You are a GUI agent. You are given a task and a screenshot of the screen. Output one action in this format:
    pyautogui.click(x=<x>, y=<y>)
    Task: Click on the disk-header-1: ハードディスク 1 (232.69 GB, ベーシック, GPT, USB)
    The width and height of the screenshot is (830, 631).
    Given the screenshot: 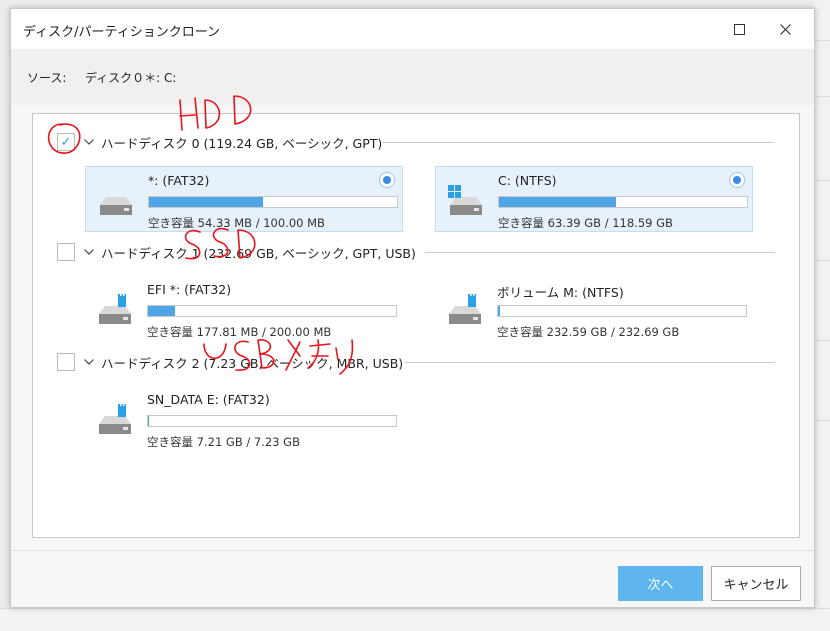 What is the action you would take?
    pyautogui.click(x=236, y=252)
    